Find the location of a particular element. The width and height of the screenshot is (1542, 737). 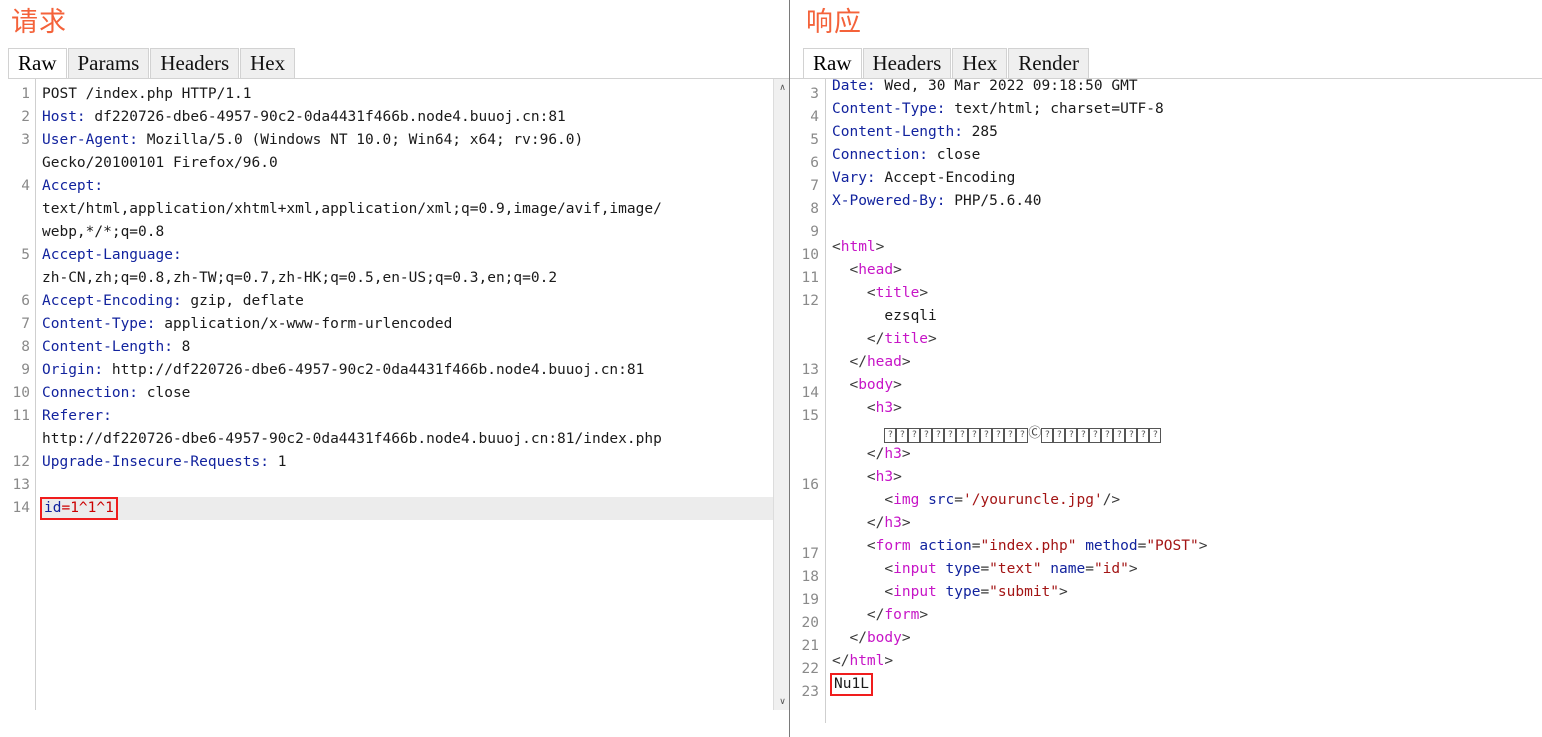

html-tag-line: </form> is located at coordinates (897, 615).